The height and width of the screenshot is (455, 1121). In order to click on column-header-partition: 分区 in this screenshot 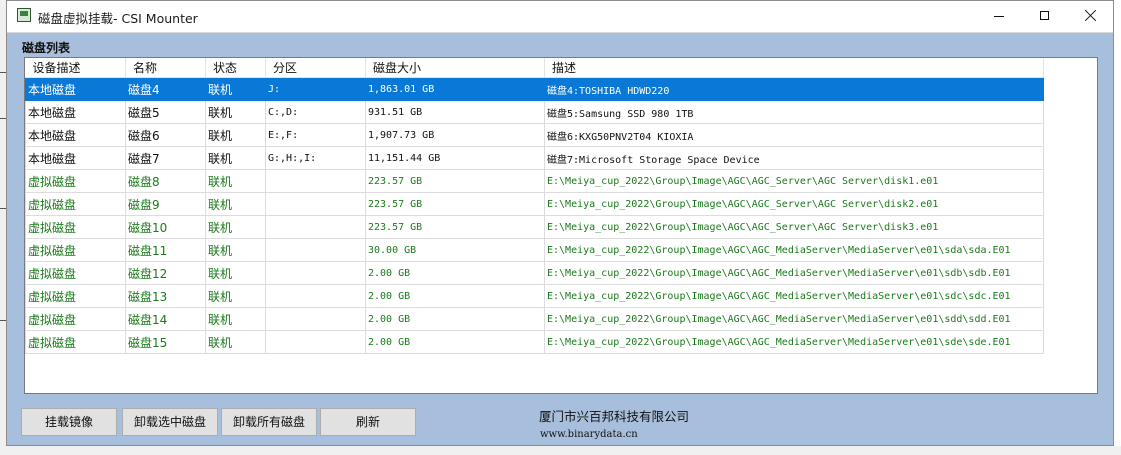, I will do `click(315, 68)`.